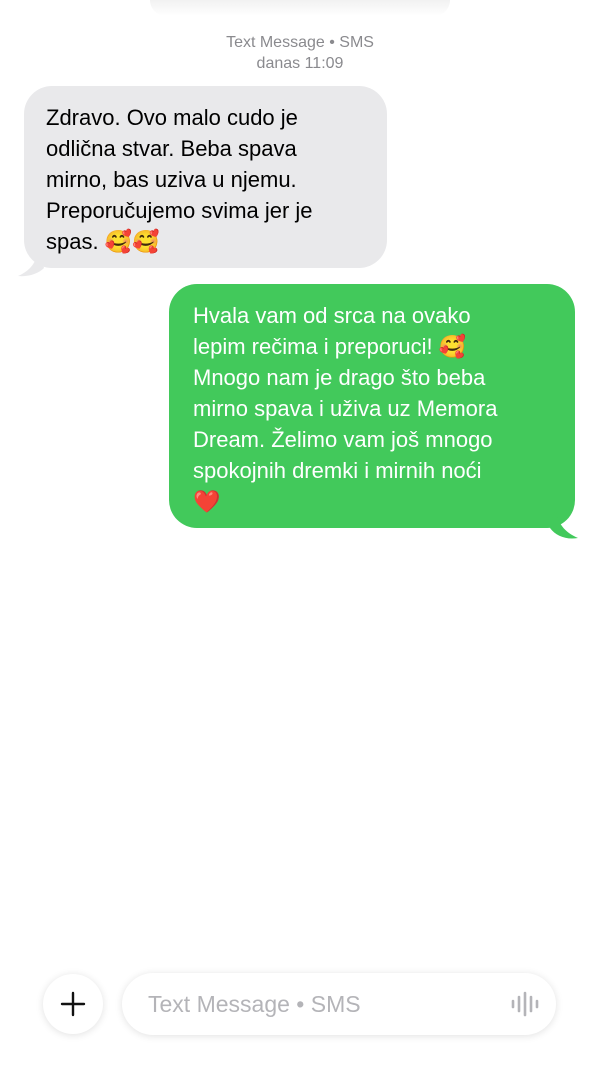 Image resolution: width=600 pixels, height=1077 pixels. Describe the element at coordinates (300, 8) in the screenshot. I see `top-shadow` at that location.